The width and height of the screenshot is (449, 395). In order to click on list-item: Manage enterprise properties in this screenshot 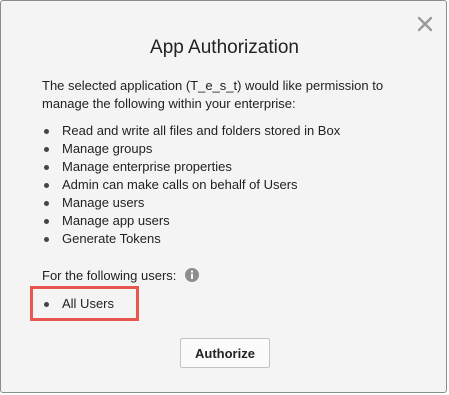, I will do `click(191, 167)`.